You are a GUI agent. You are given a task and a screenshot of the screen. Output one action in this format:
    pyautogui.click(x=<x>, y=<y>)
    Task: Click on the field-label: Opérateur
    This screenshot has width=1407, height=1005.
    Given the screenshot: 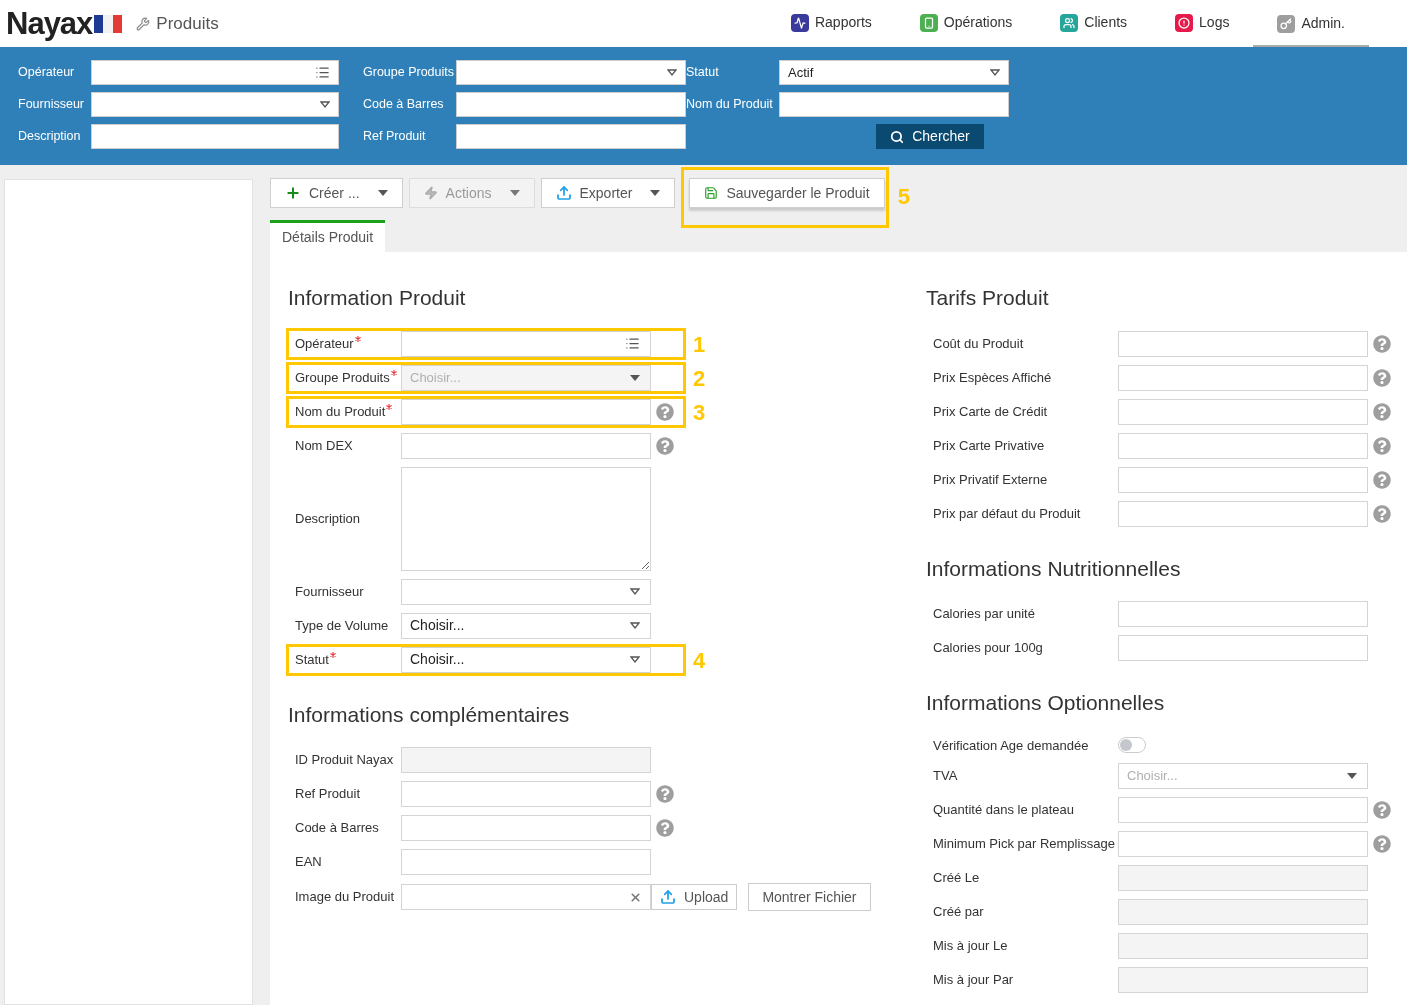 What is the action you would take?
    pyautogui.click(x=324, y=343)
    